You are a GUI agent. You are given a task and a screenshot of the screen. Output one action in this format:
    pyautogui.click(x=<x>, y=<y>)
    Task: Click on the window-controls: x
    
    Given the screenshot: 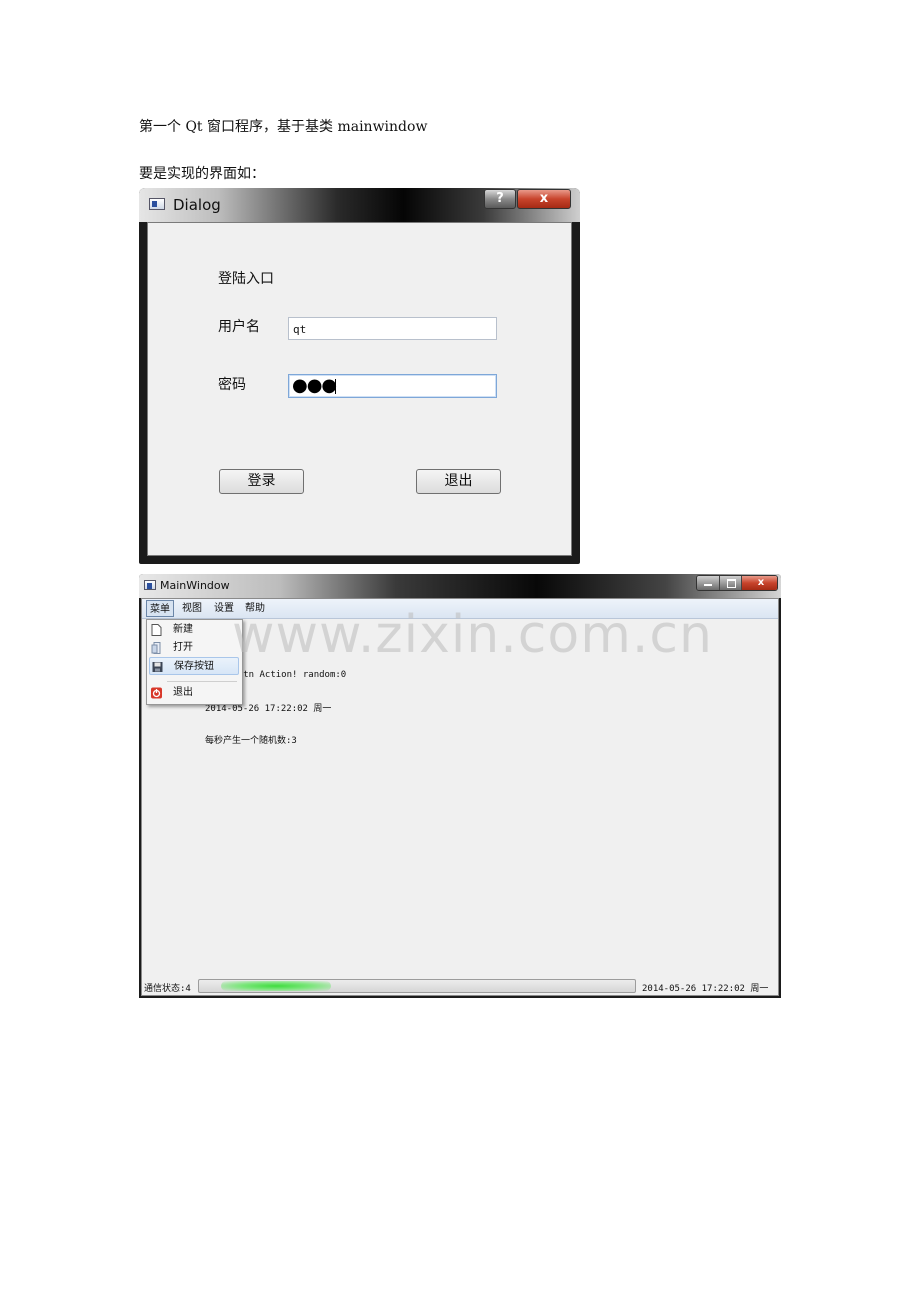 What is the action you would take?
    pyautogui.click(x=737, y=583)
    